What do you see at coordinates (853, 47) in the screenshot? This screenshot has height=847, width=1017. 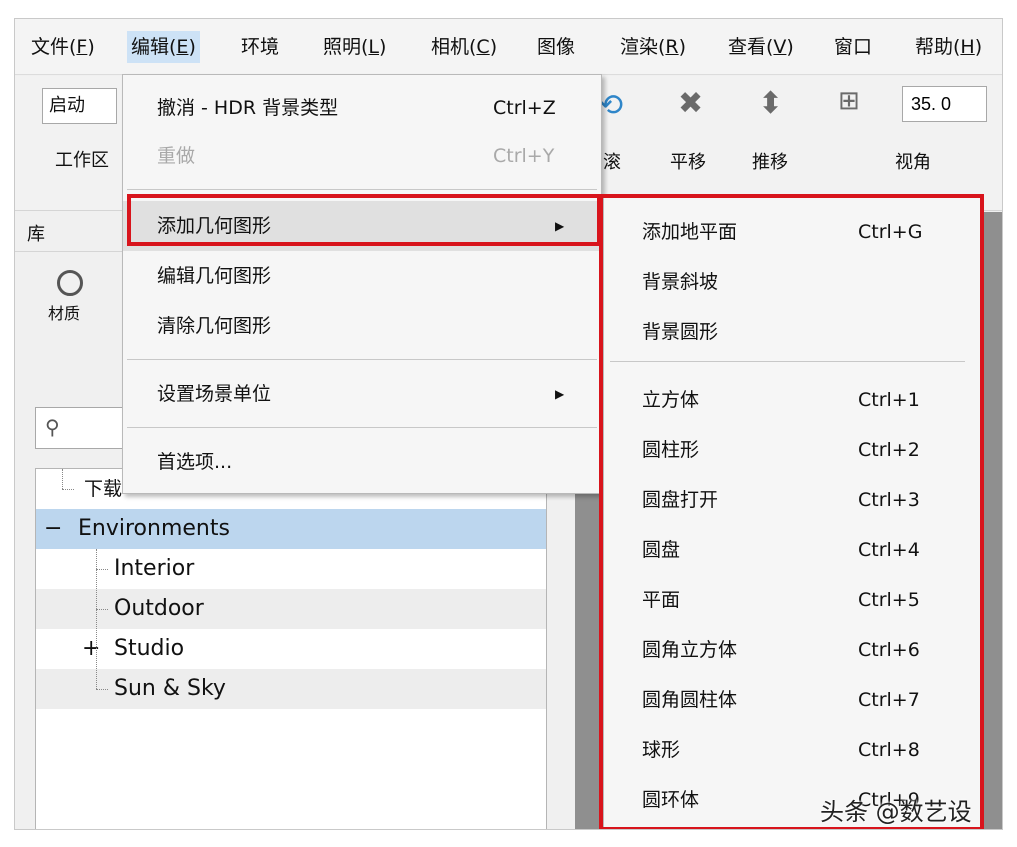 I see `menu-window: 窗口` at bounding box center [853, 47].